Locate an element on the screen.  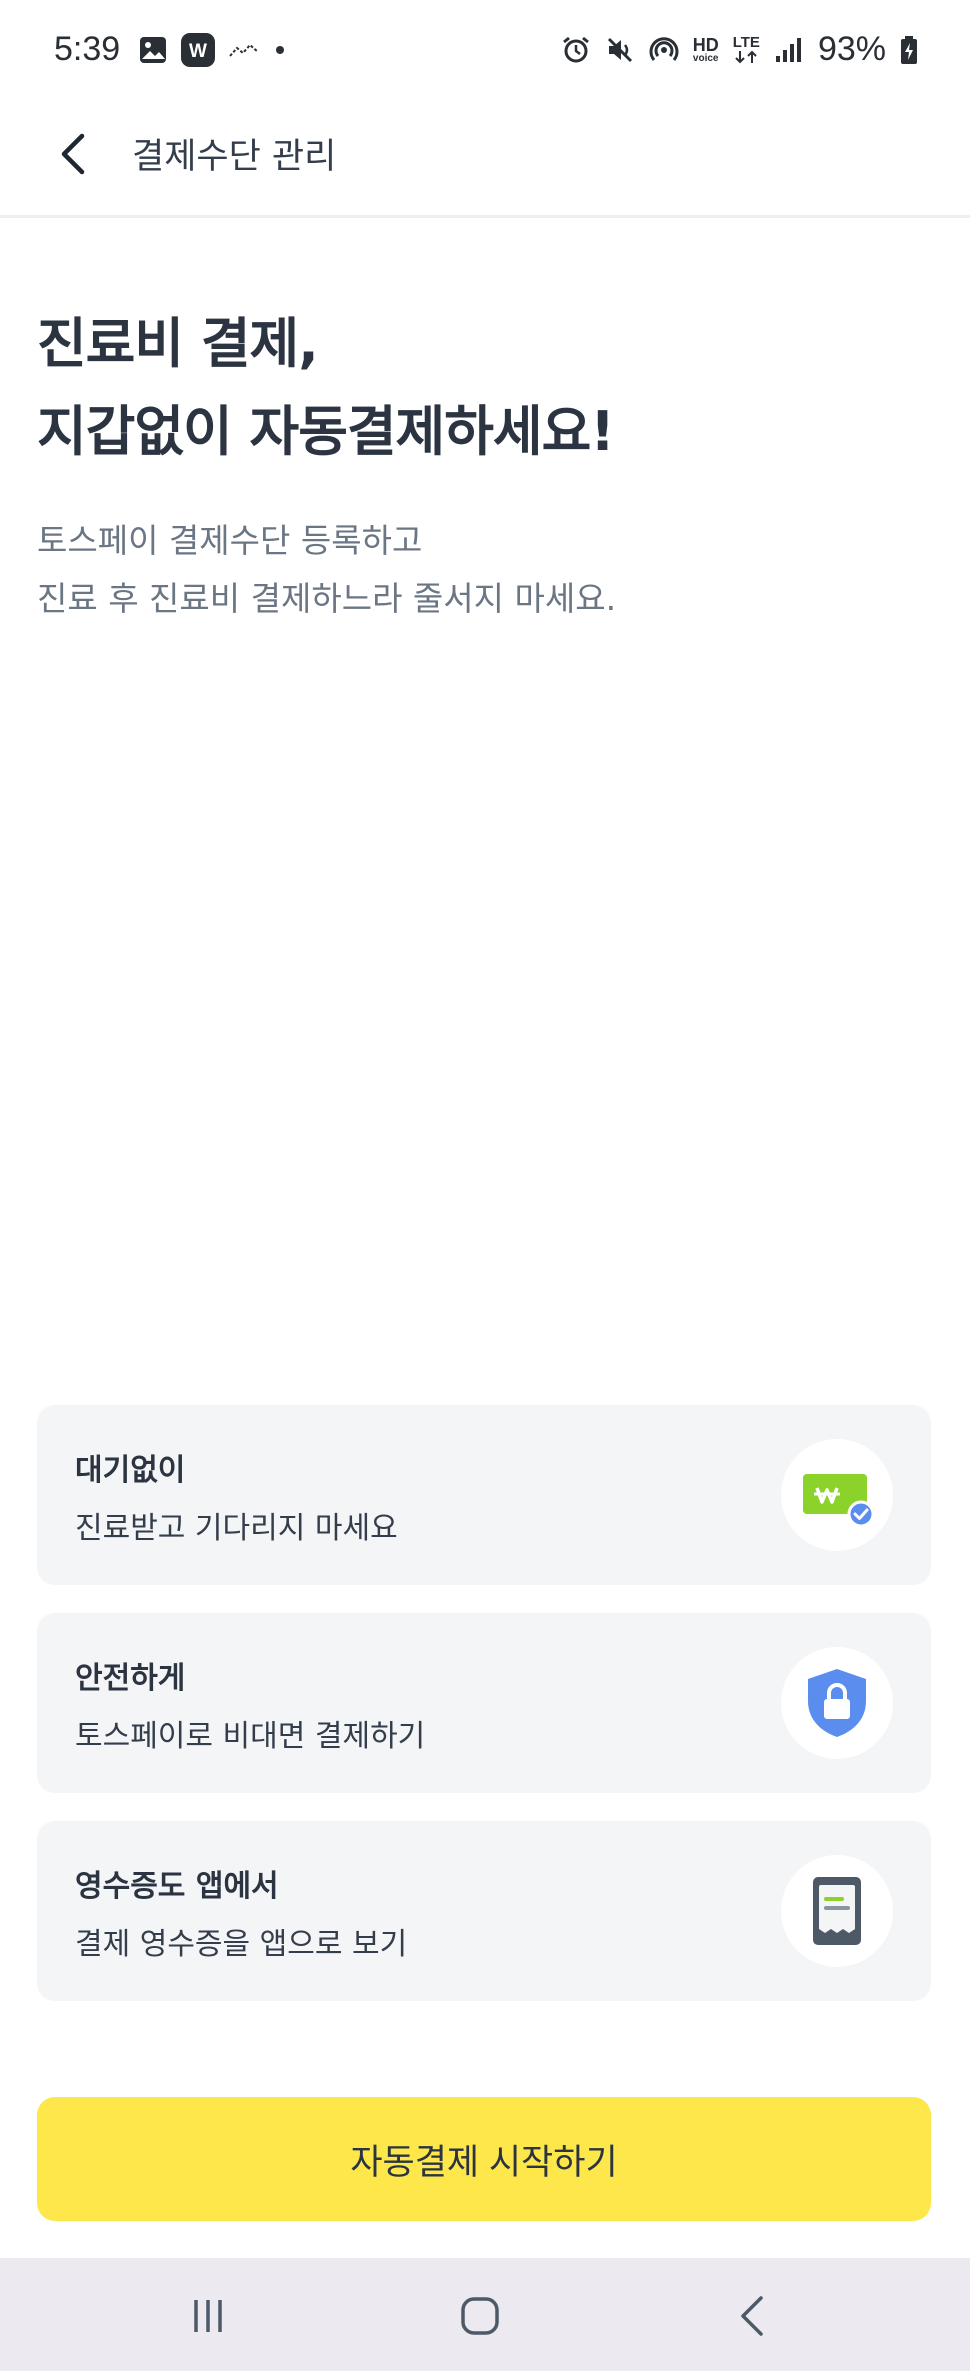
hero-description: 토스페이 결제수단 등록하고 진료 후 진료비 결제하느라 줄서지 마세요. is located at coordinates (326, 570).